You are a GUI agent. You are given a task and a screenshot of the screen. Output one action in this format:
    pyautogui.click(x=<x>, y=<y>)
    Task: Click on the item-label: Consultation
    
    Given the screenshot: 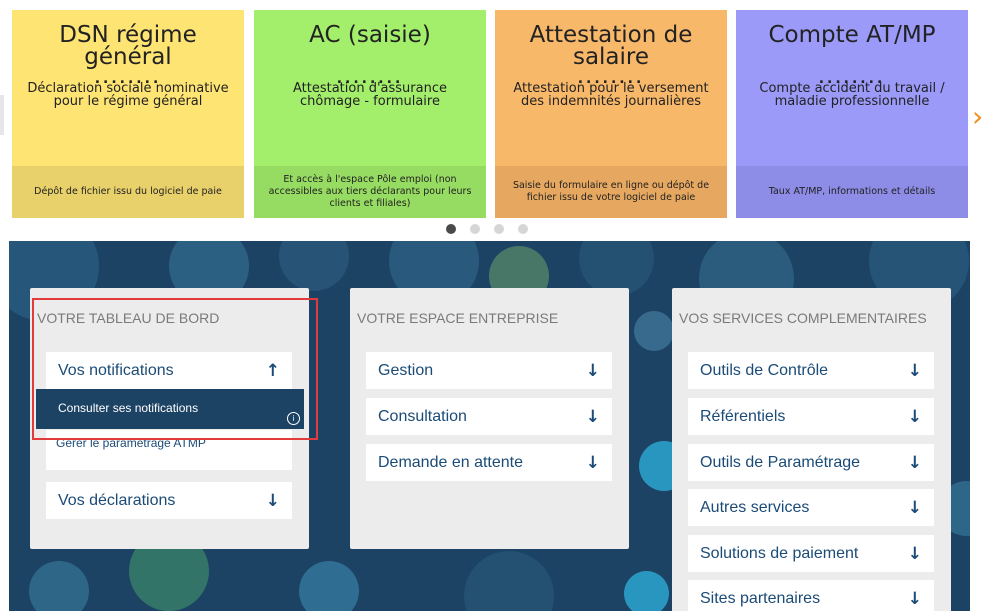 What is the action you would take?
    pyautogui.click(x=422, y=416)
    